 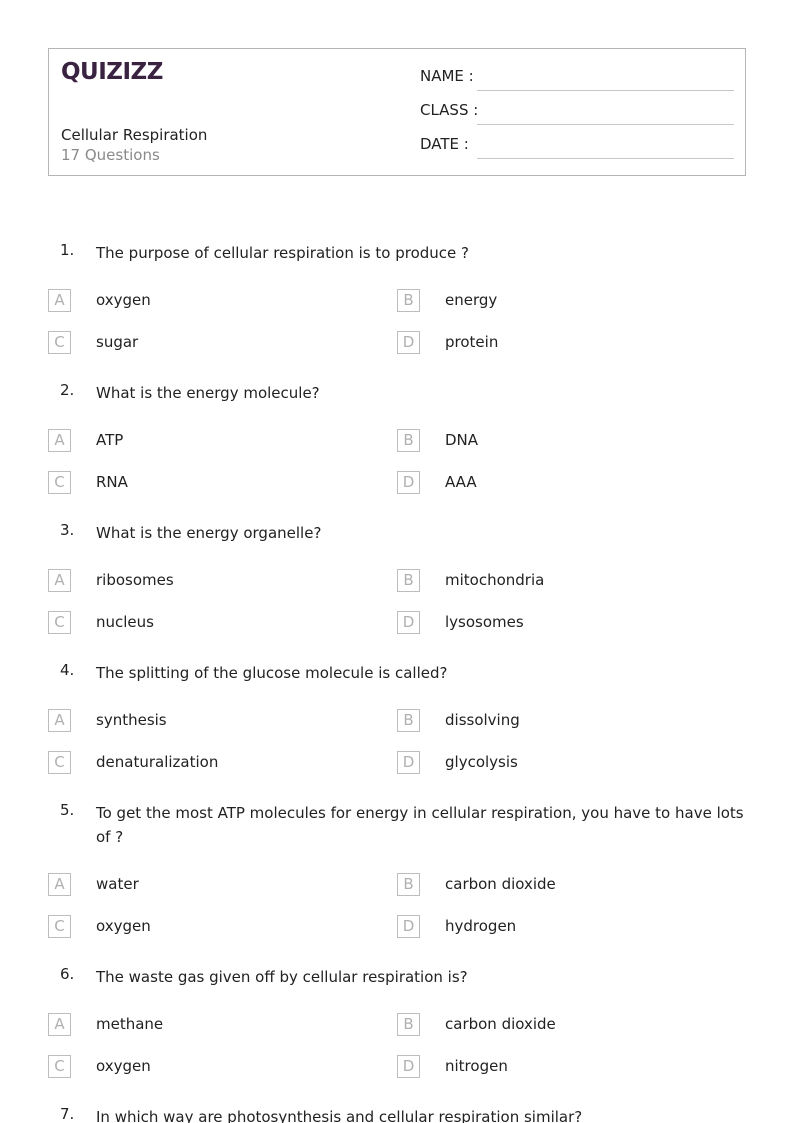 I want to click on option-text: RNA, so click(x=112, y=482).